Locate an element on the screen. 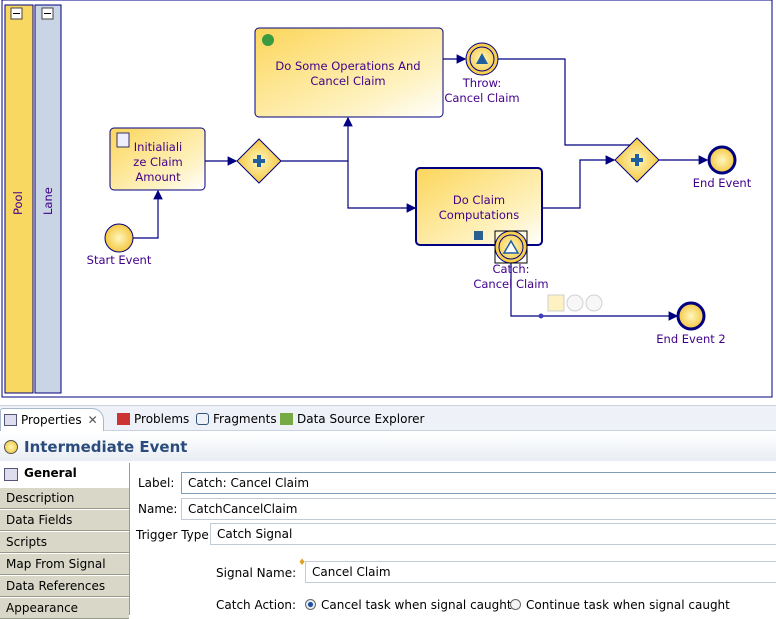 The image size is (776, 619). general-icon is located at coordinates (11, 474).